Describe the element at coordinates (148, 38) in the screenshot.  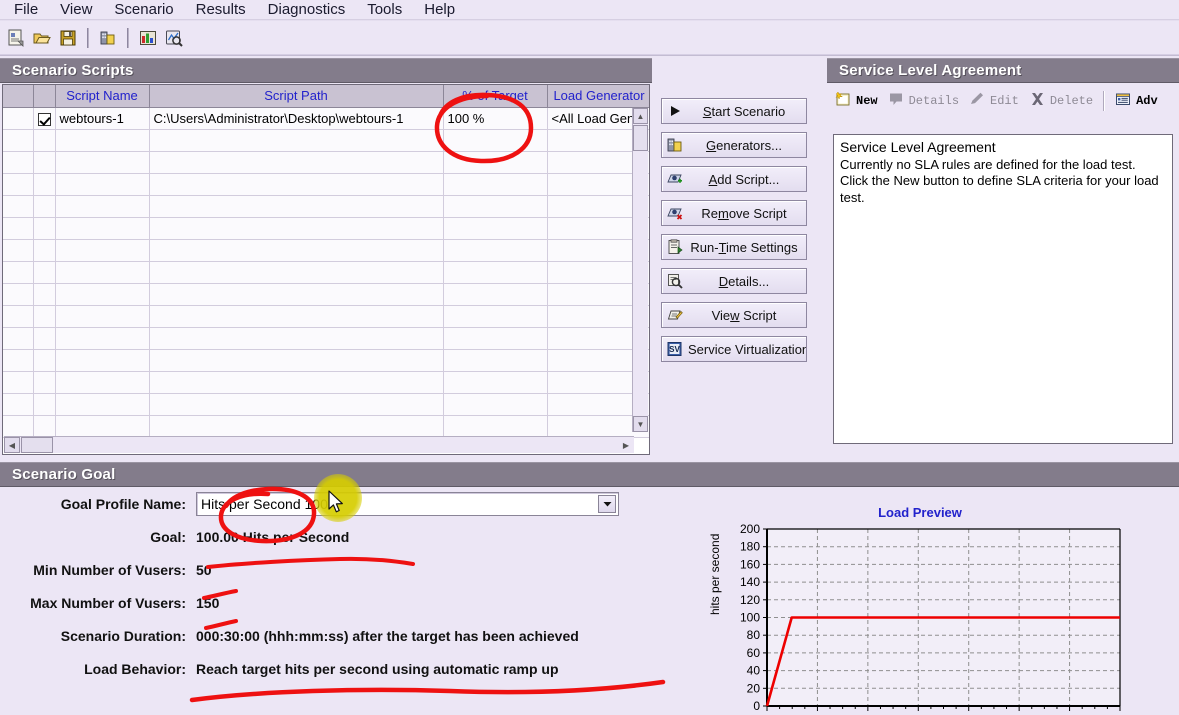
I see `results-icon` at that location.